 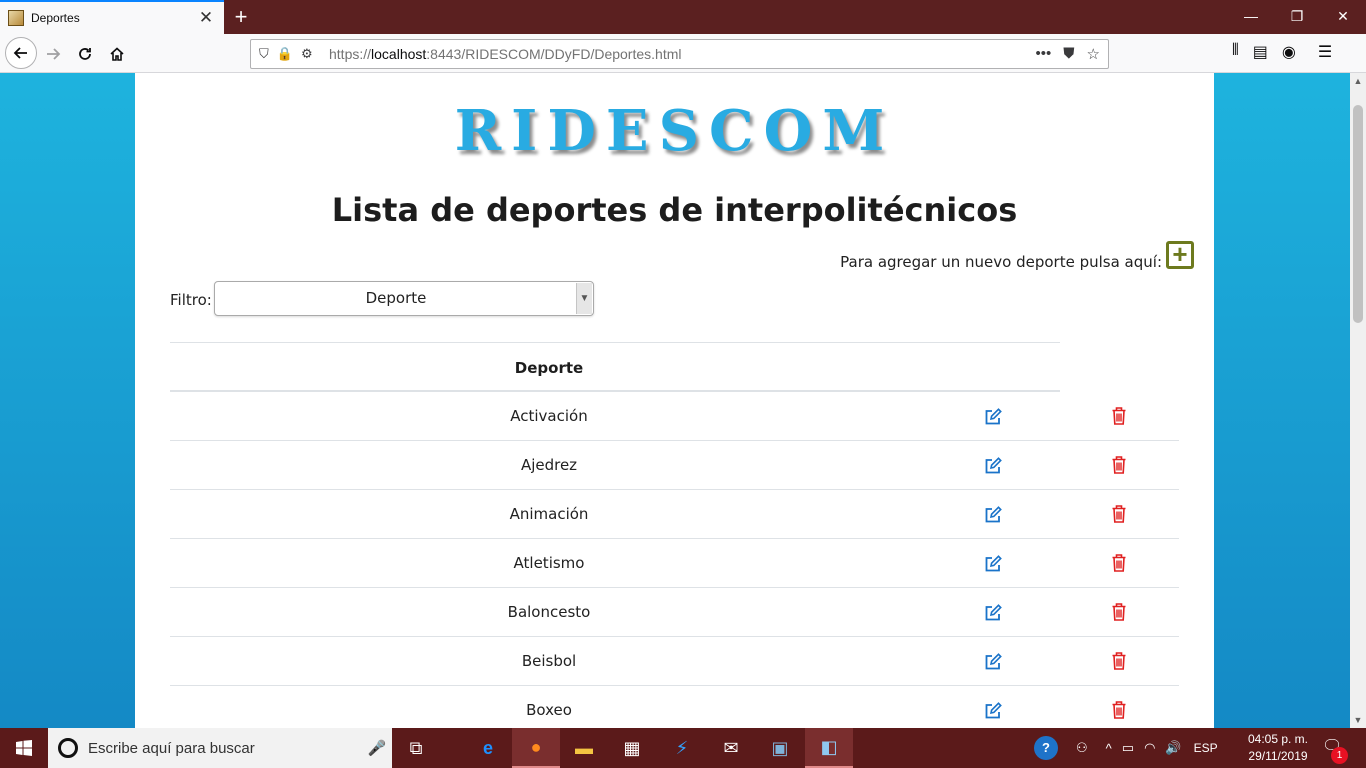 I want to click on sport-name: Baloncesto, so click(x=549, y=612).